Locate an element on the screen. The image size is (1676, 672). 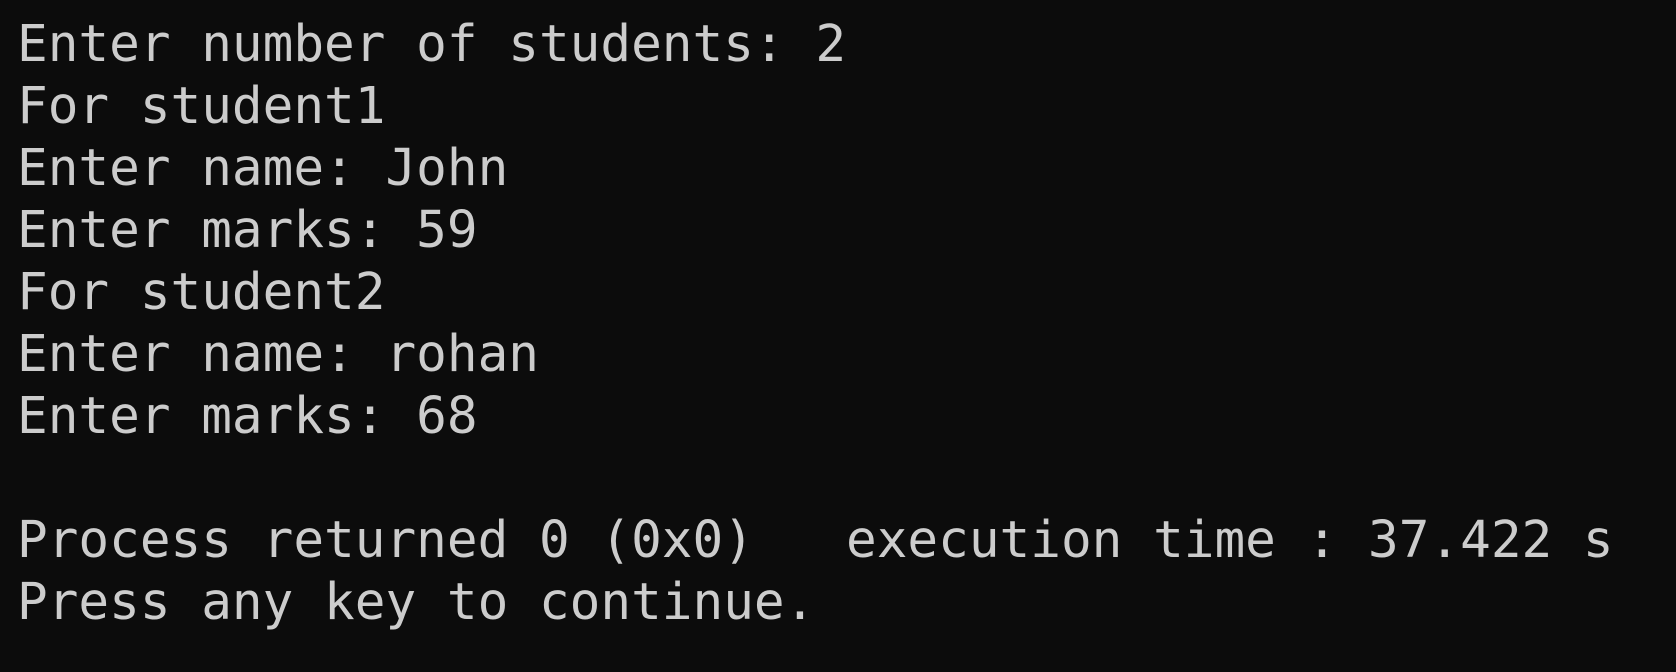
console-line-student2-marks: Enter marks: 68 is located at coordinates (247, 416).